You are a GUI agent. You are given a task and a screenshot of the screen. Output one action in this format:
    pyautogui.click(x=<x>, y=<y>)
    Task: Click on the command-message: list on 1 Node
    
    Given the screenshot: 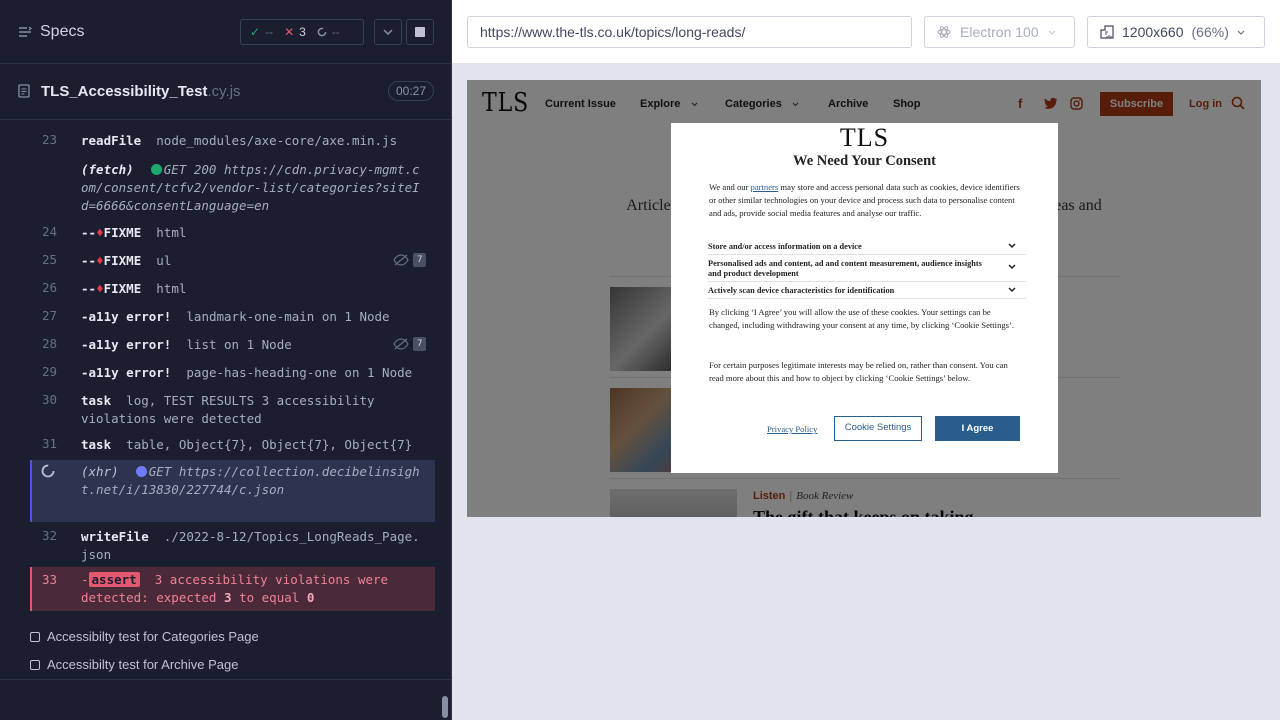 What is the action you would take?
    pyautogui.click(x=239, y=344)
    